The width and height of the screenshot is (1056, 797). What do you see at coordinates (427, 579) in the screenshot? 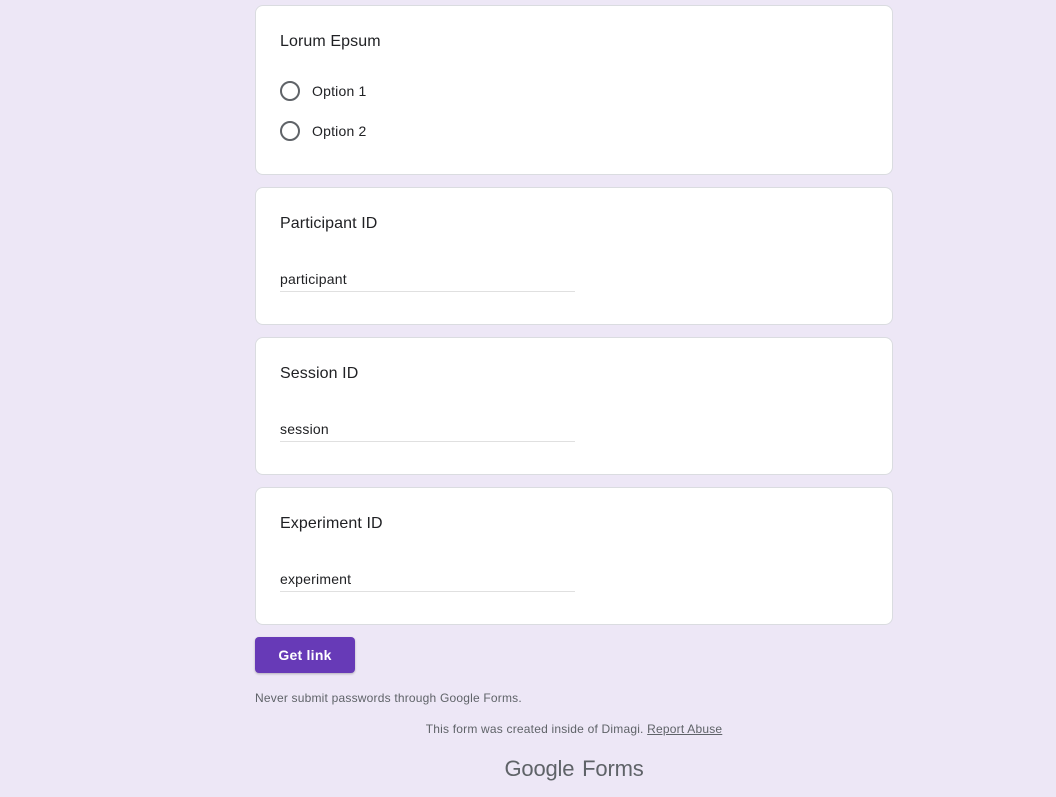
I see `experiment-id-input` at bounding box center [427, 579].